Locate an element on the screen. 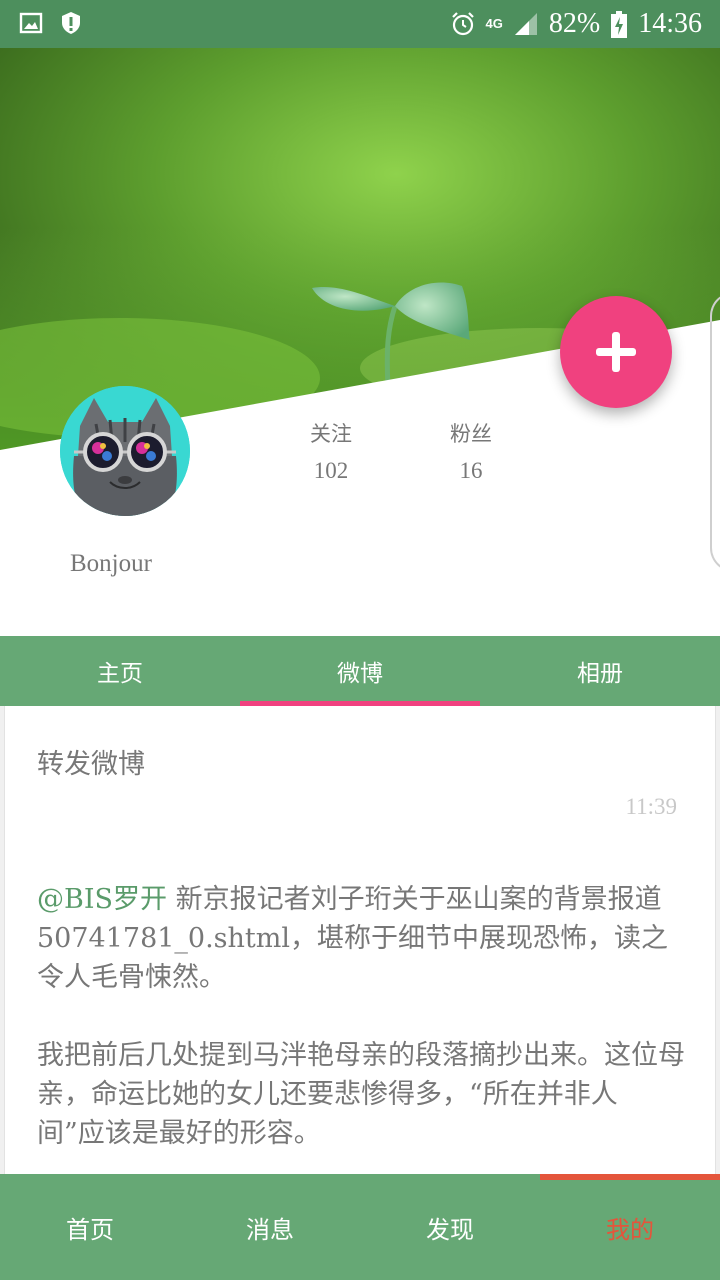  image-icon is located at coordinates (31, 23).